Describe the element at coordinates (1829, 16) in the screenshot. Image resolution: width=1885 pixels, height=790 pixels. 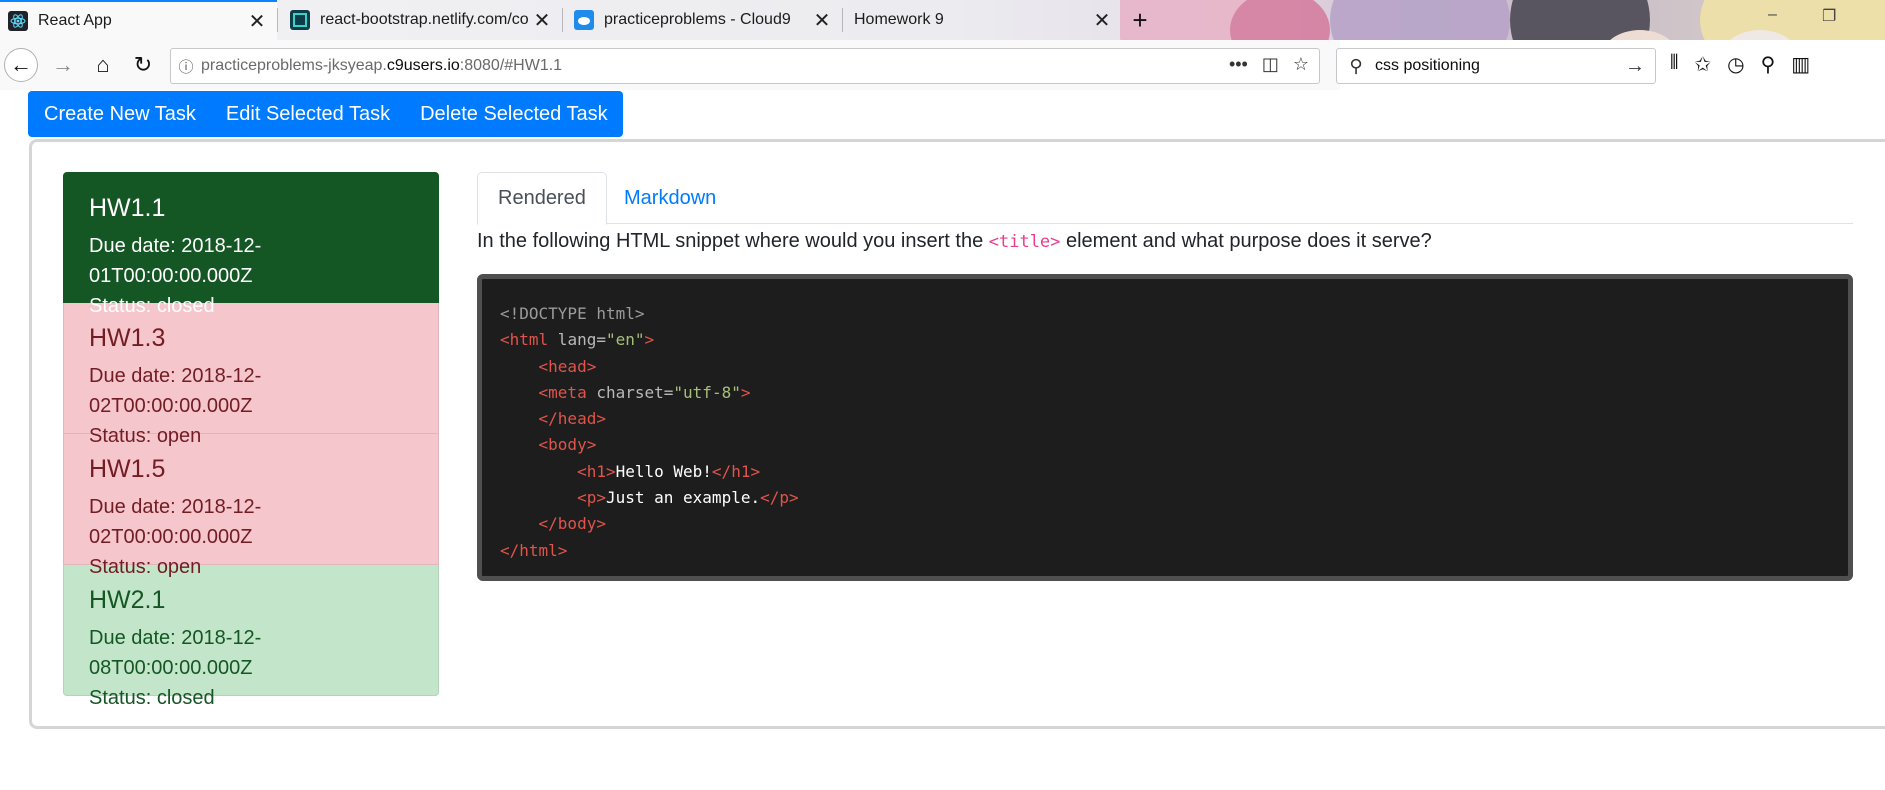
I see `restore-icon: ❐` at that location.